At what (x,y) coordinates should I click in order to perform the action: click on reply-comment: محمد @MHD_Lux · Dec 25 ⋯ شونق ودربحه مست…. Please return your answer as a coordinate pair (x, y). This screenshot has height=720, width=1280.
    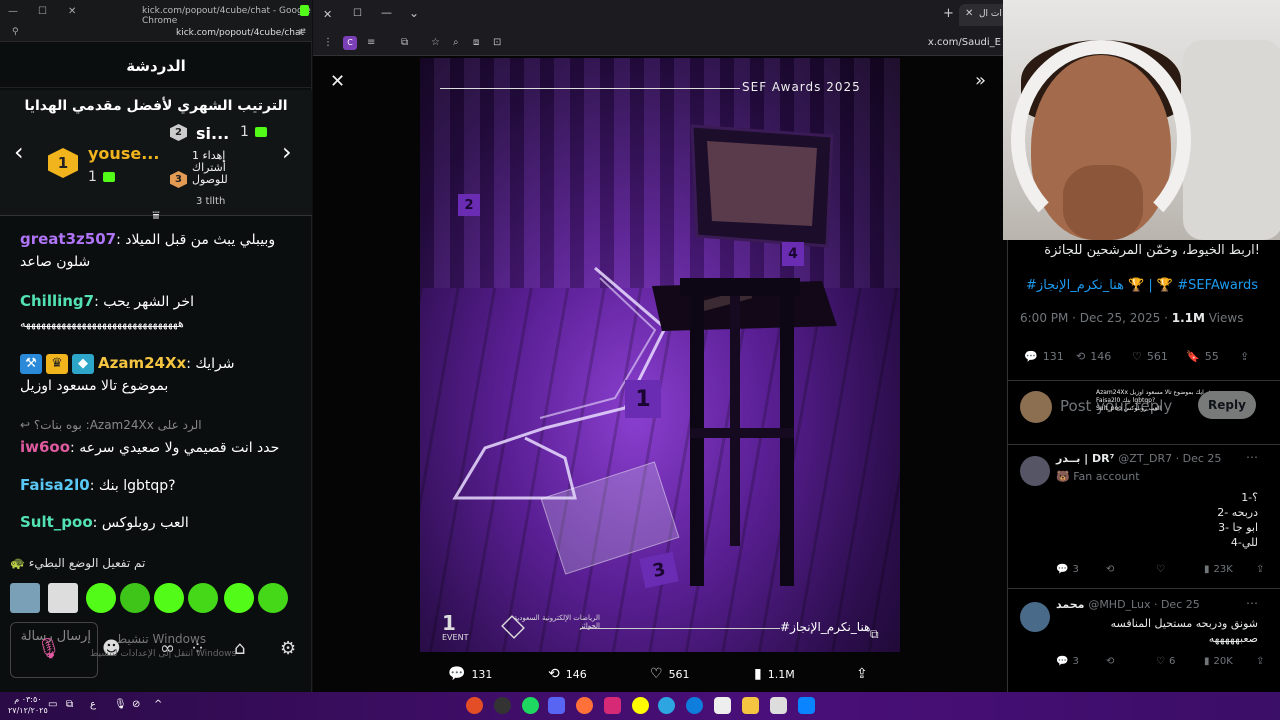
    Looking at the image, I should click on (1144, 637).